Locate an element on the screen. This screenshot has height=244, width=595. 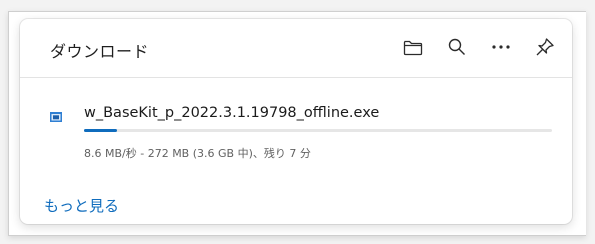
pin-icon is located at coordinates (545, 47).